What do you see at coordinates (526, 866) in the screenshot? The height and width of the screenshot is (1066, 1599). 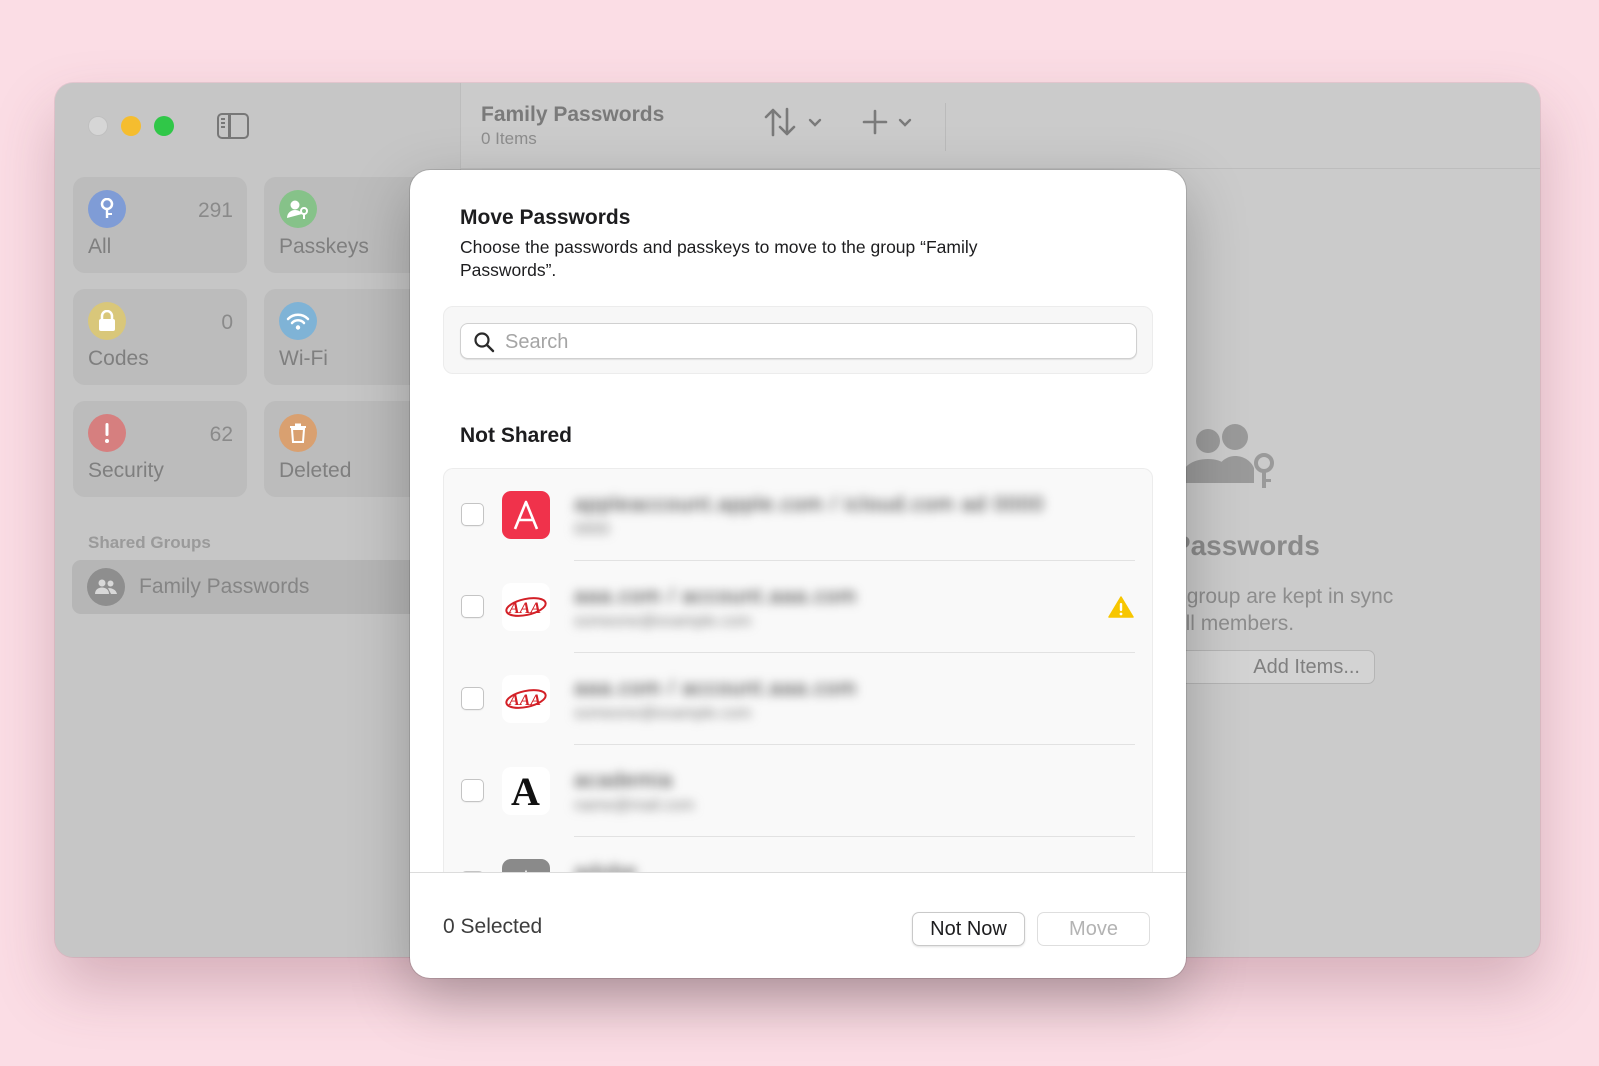 I see `gray-a-icon` at bounding box center [526, 866].